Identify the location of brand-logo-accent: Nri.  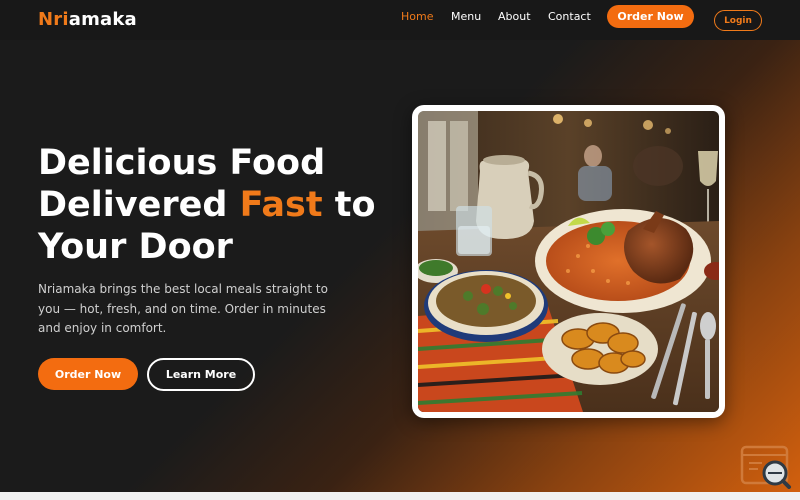
(53, 19).